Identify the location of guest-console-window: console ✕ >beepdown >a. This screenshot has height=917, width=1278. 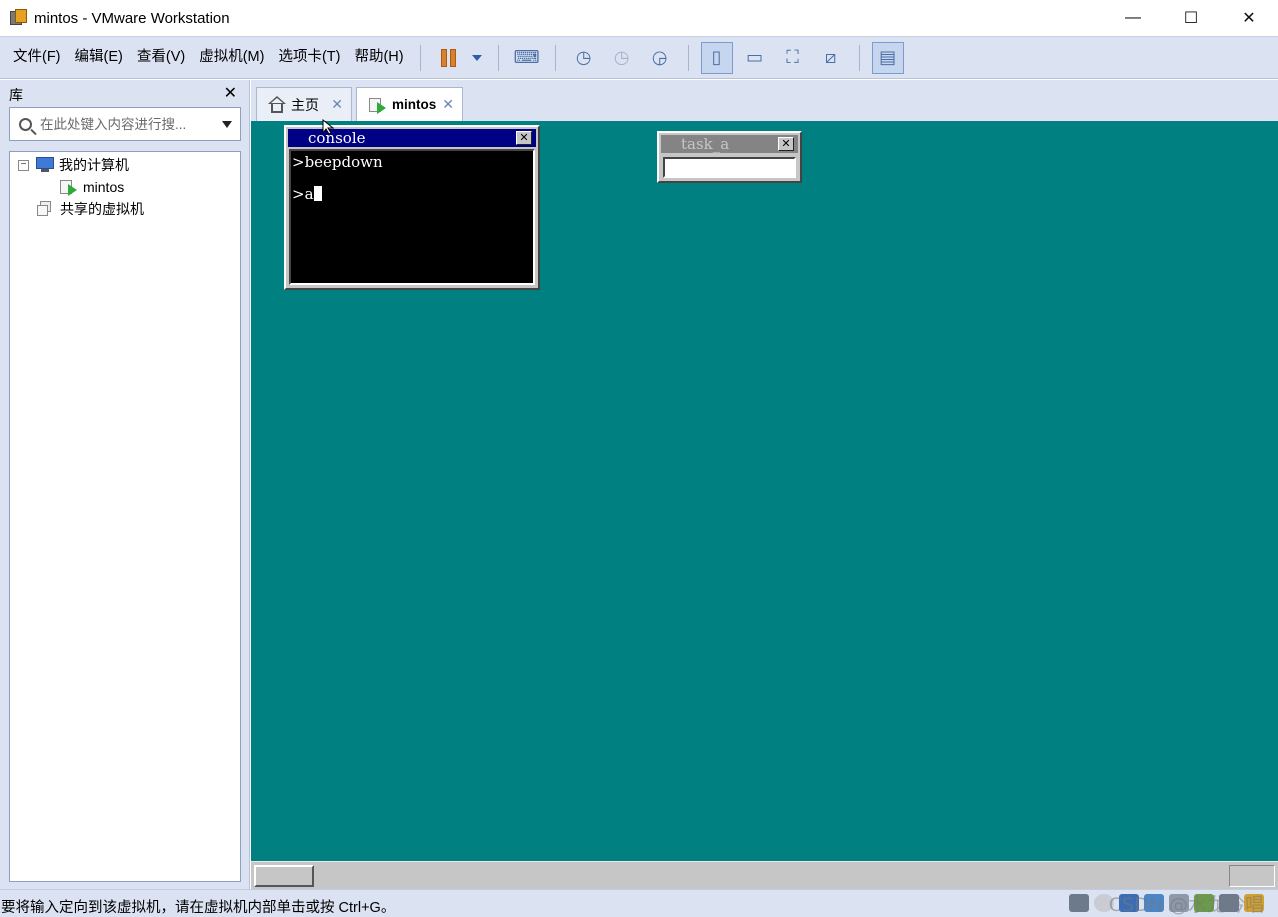
(412, 207).